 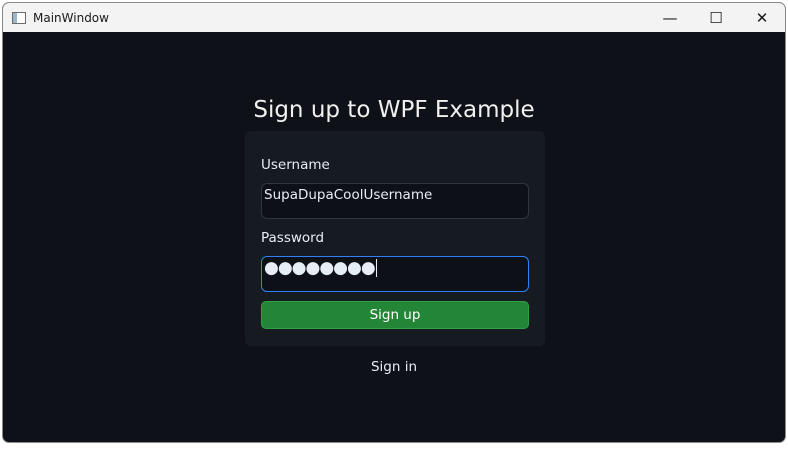 I want to click on window-title: MainWindow, so click(x=71, y=17).